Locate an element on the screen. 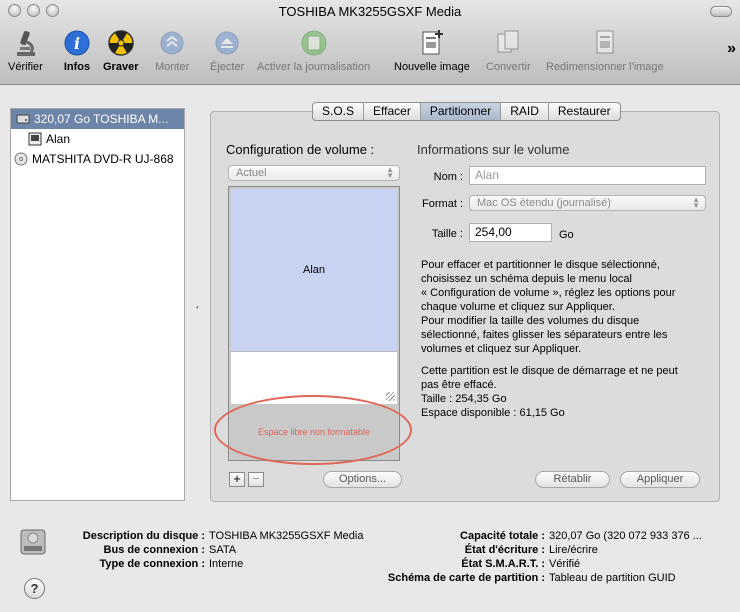 The width and height of the screenshot is (740, 612). info-button: i Infos is located at coordinates (77, 50).